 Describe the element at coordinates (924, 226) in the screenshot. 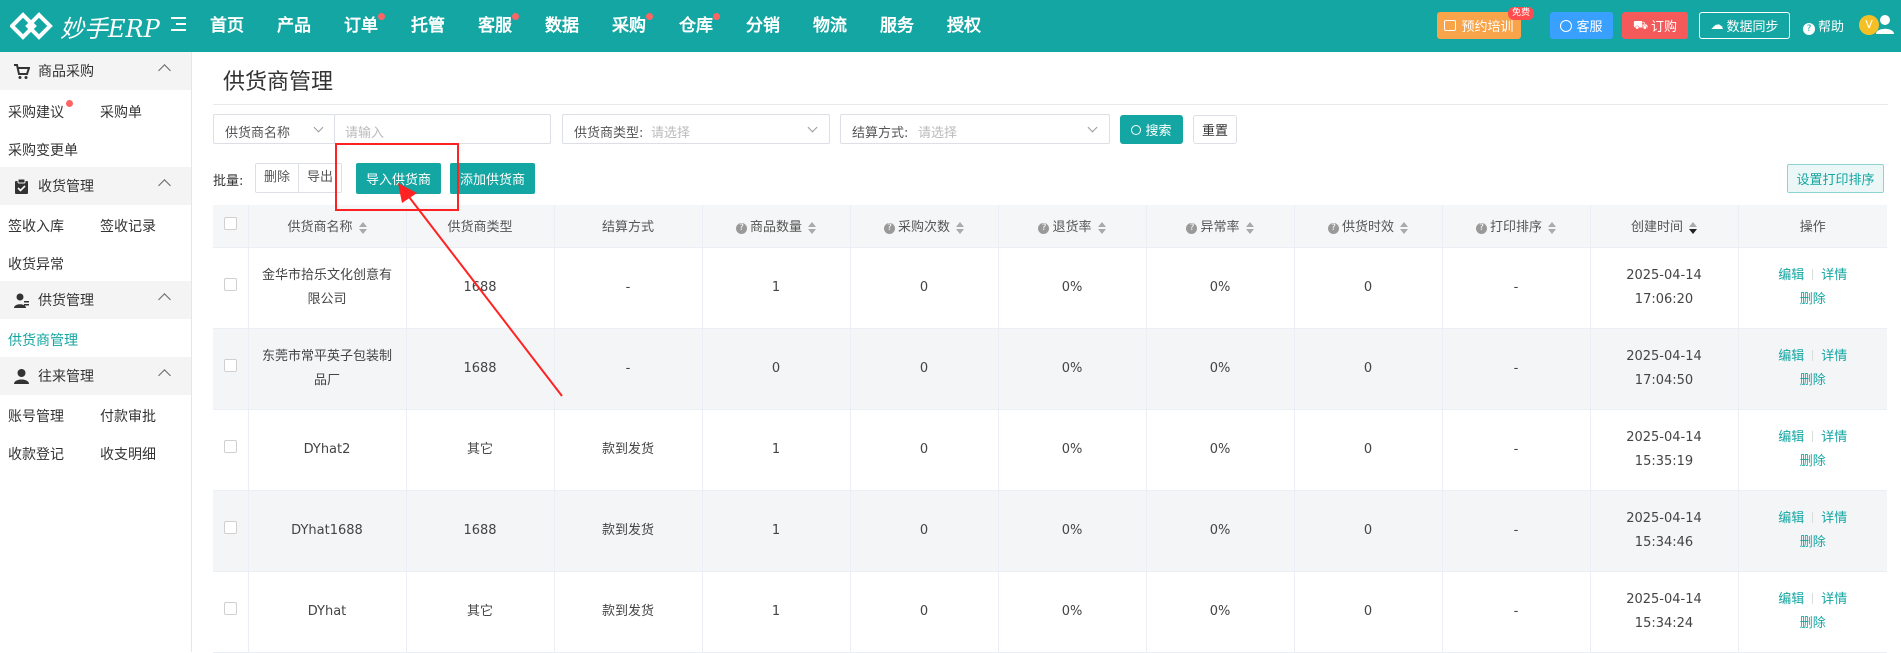

I see `column-header: ? 采购次数` at that location.